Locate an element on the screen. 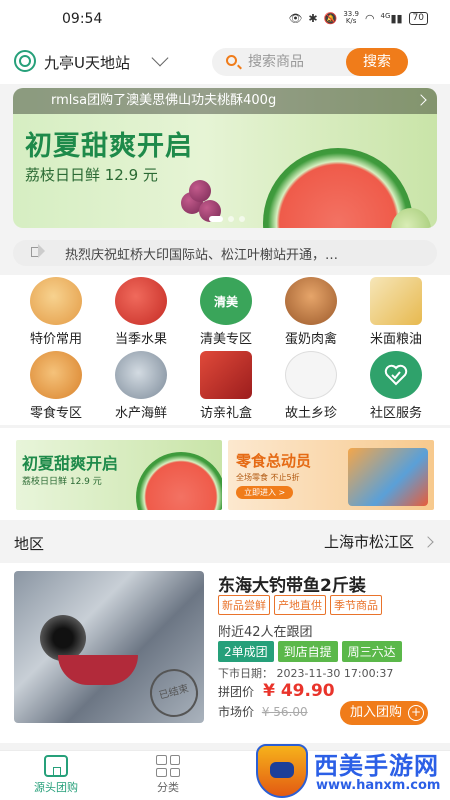 This screenshot has width=450, height=800. station-name: 九亭U天地站 is located at coordinates (87, 62).